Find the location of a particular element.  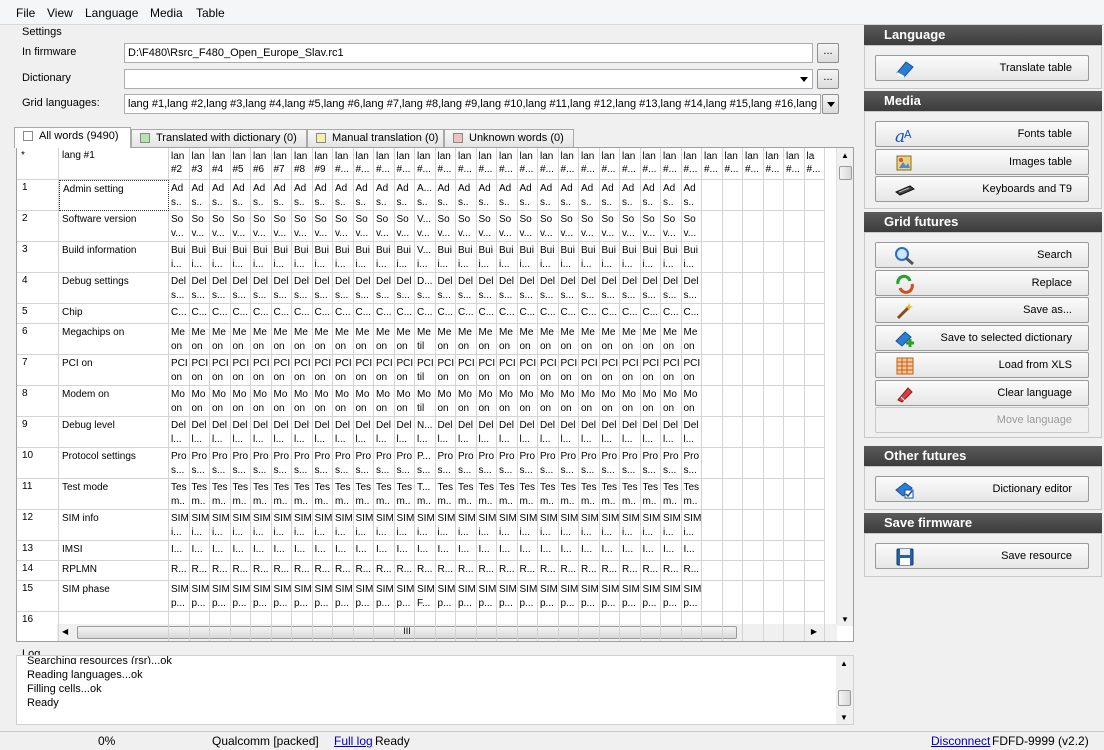

grid-languages-dropdown is located at coordinates (830, 104).